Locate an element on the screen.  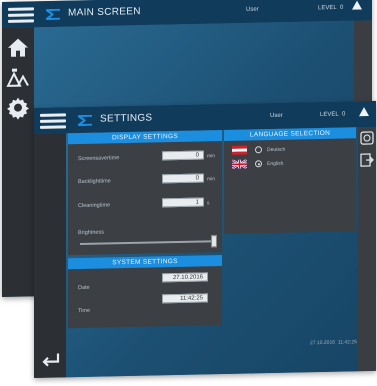
settings-level-text: LEVEL is located at coordinates (329, 115).